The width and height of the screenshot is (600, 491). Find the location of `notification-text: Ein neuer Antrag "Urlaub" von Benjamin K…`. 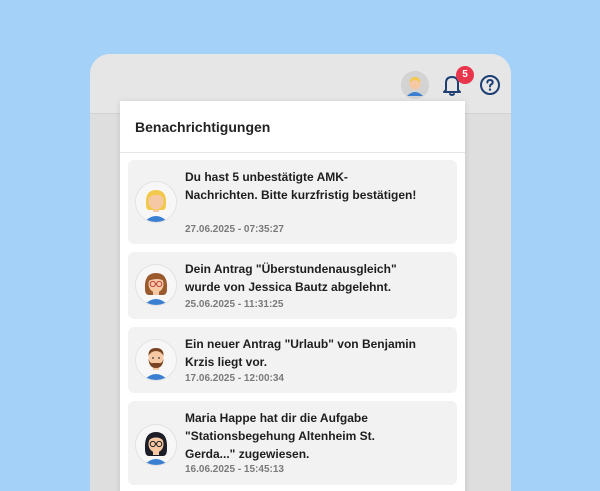

notification-text: Ein neuer Antrag "Urlaub" von Benjamin K… is located at coordinates (300, 353).